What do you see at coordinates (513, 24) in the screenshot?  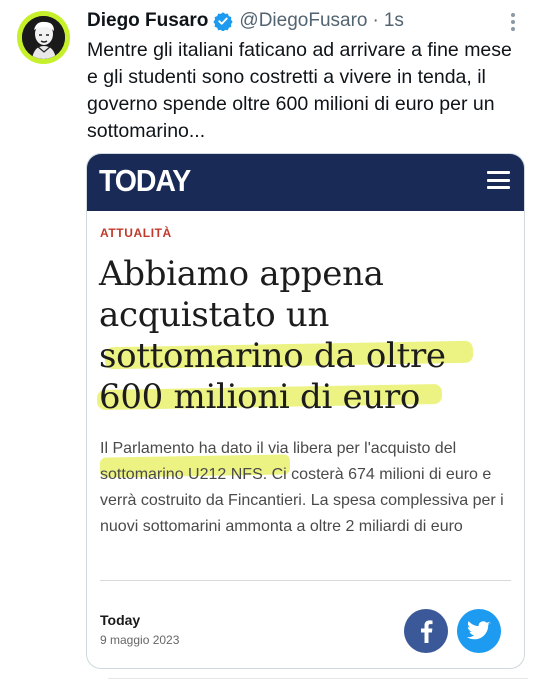 I see `more-options-icon` at bounding box center [513, 24].